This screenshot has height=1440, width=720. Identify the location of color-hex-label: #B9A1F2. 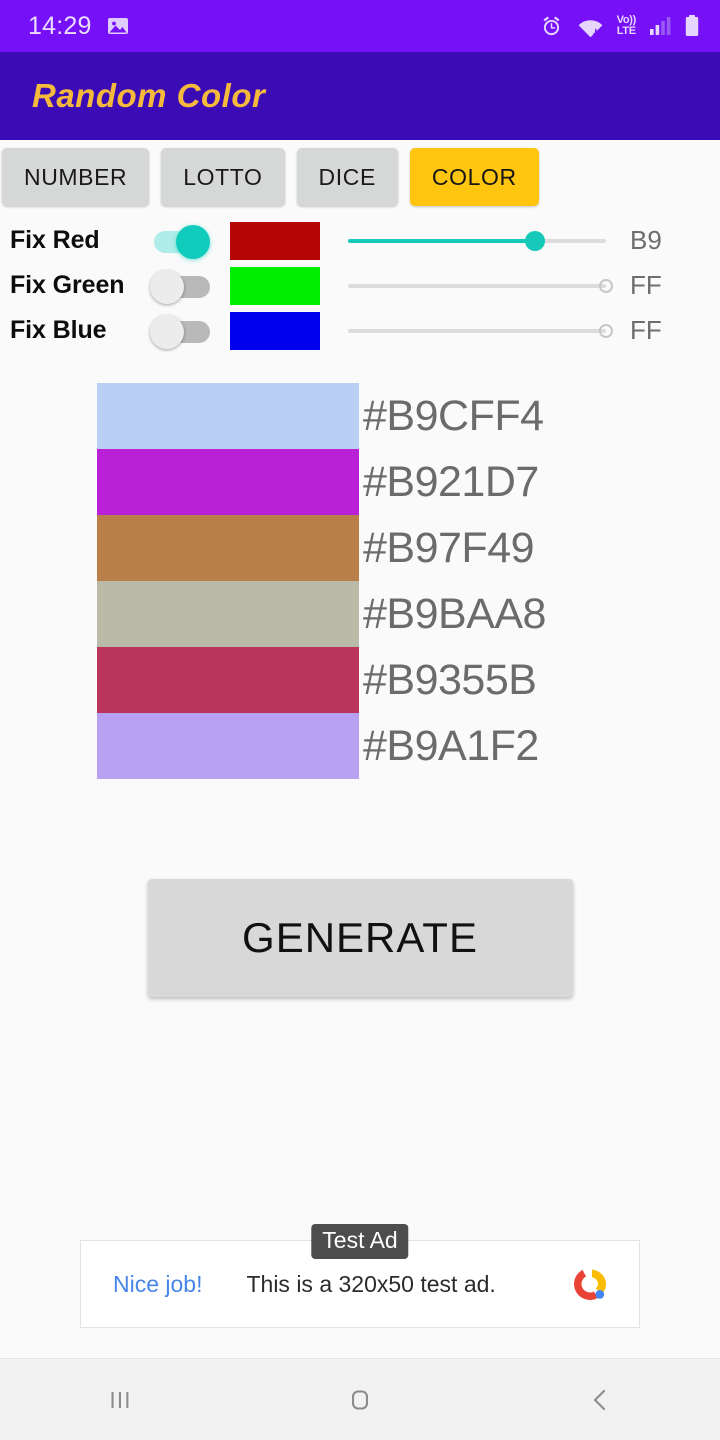
(451, 745).